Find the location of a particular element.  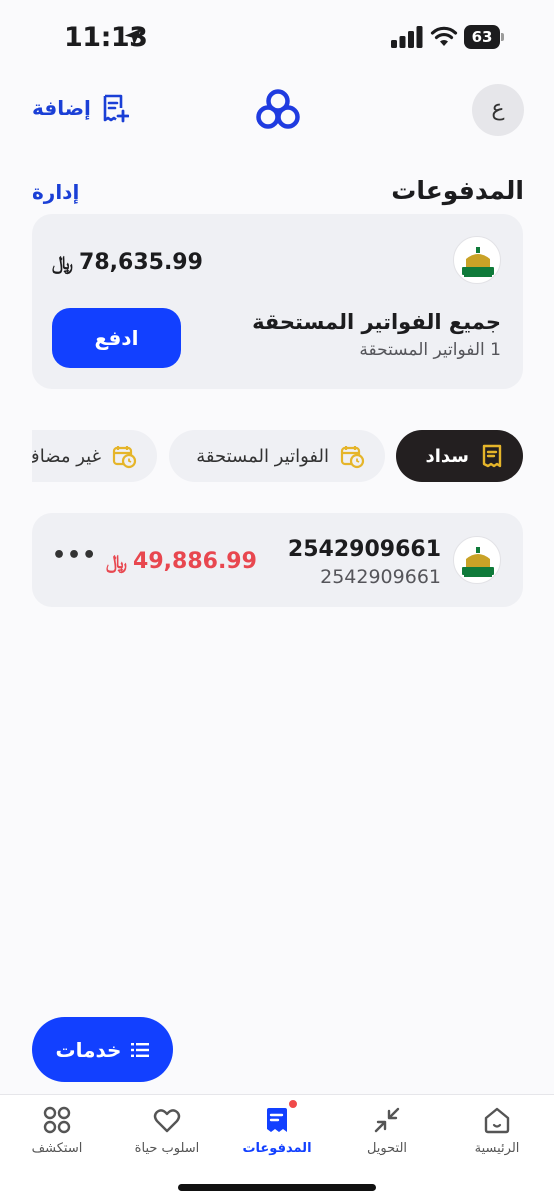

nav-label: المدفوعات is located at coordinates (277, 1148).